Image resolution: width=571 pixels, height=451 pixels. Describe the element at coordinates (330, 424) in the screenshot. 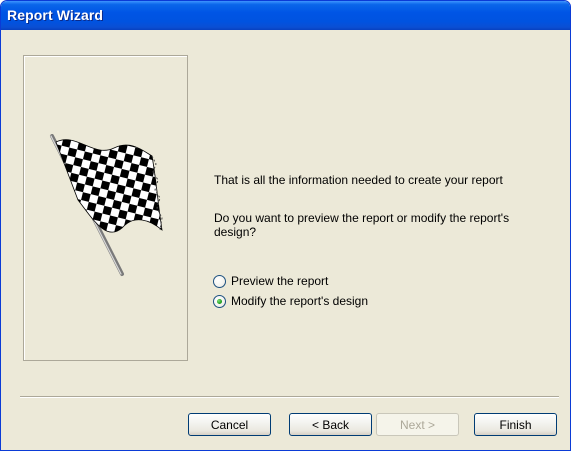

I see `back-button: < Back` at that location.